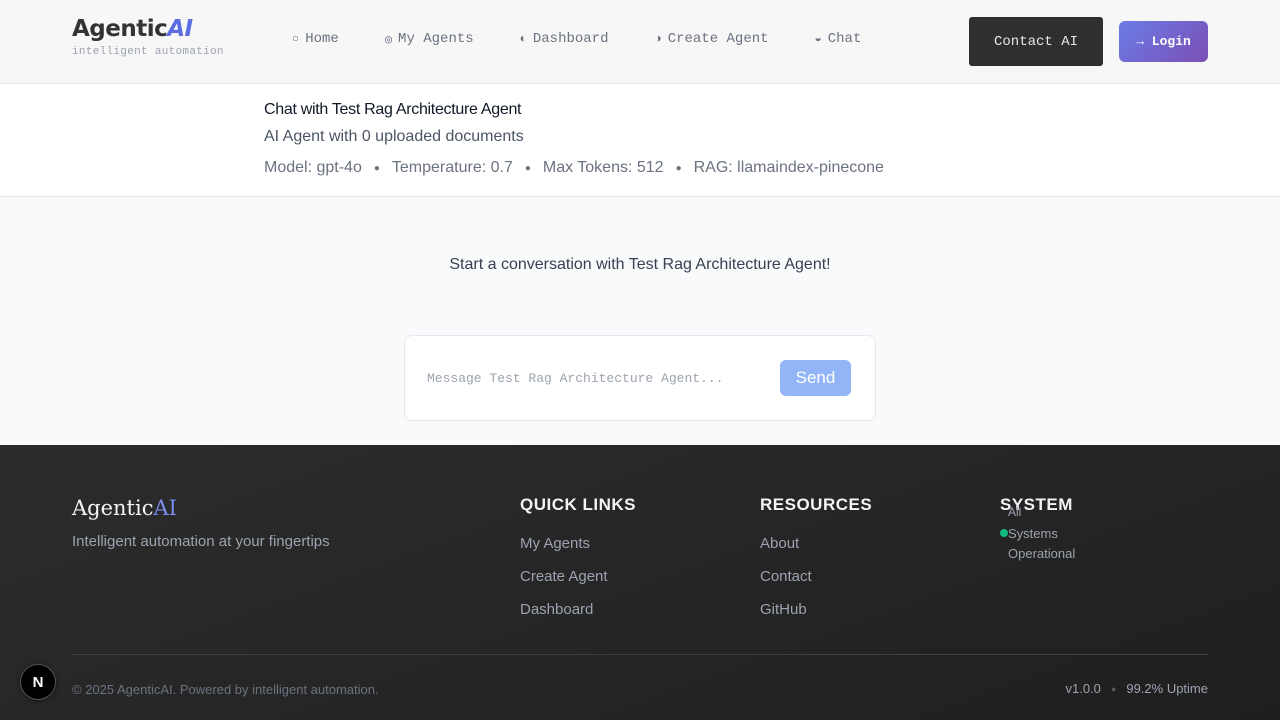 The width and height of the screenshot is (1280, 720). Describe the element at coordinates (393, 109) in the screenshot. I see `agent-title: Chat with Test Rag Architecture Agent` at that location.